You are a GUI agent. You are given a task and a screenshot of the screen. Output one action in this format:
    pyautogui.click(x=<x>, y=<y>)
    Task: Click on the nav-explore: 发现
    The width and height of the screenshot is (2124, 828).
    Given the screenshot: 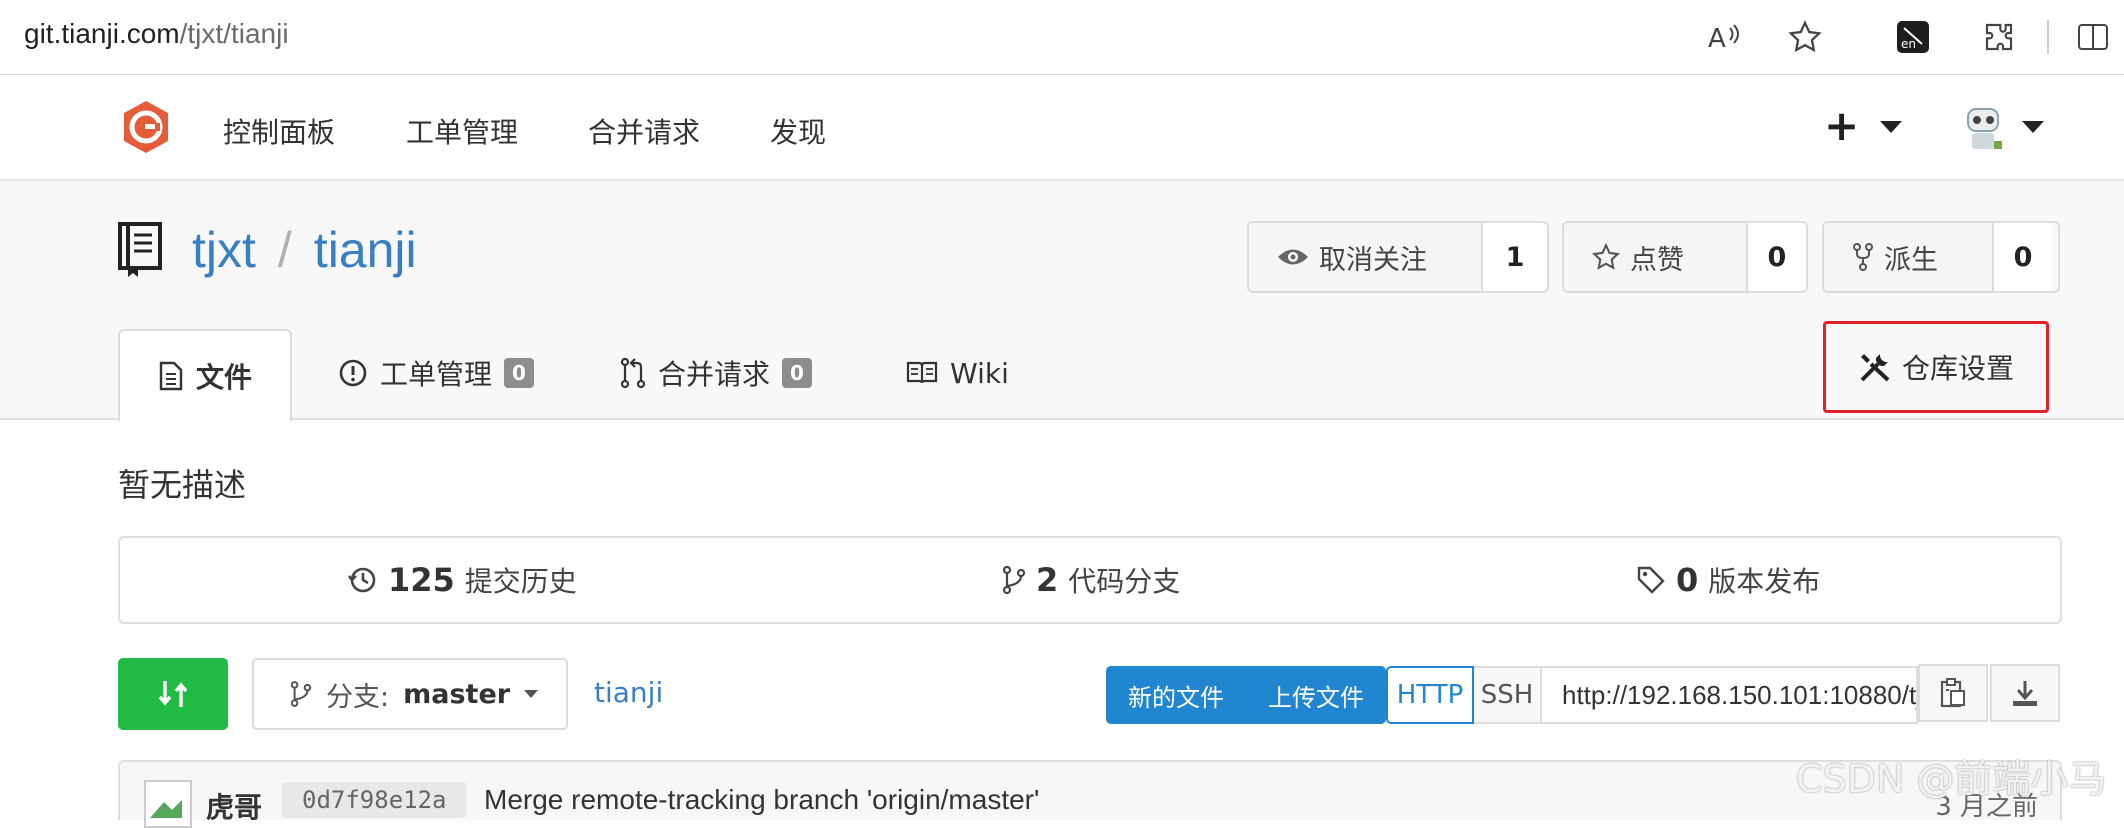 What is the action you would take?
    pyautogui.click(x=798, y=131)
    